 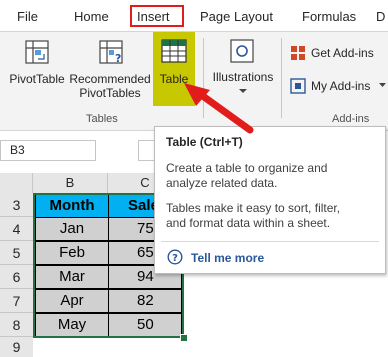 What do you see at coordinates (174, 51) in the screenshot?
I see `table-icon` at bounding box center [174, 51].